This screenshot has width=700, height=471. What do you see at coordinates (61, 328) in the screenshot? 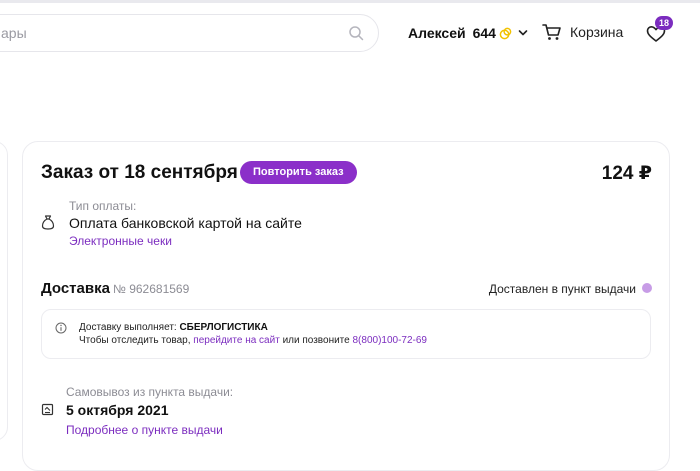
I see `info-icon` at bounding box center [61, 328].